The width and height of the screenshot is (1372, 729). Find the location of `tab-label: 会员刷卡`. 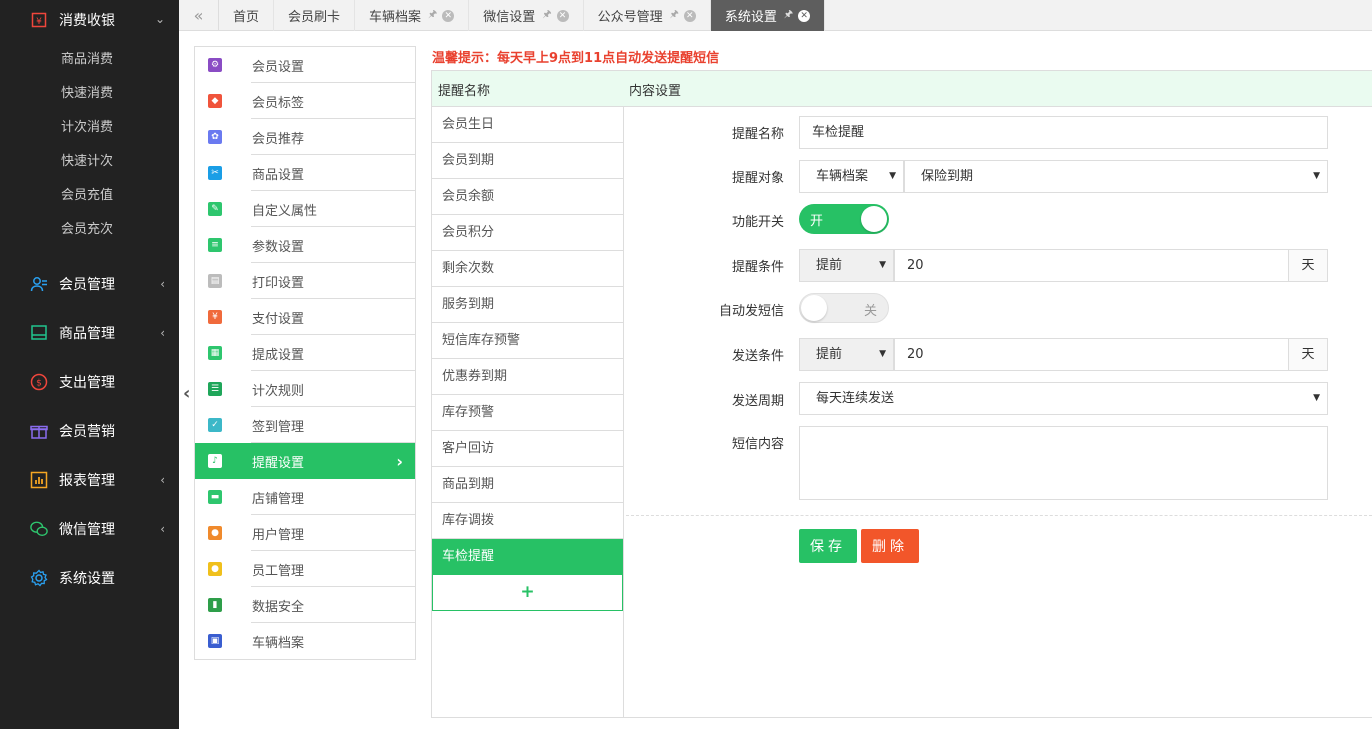

tab-label: 会员刷卡 is located at coordinates (314, 17).